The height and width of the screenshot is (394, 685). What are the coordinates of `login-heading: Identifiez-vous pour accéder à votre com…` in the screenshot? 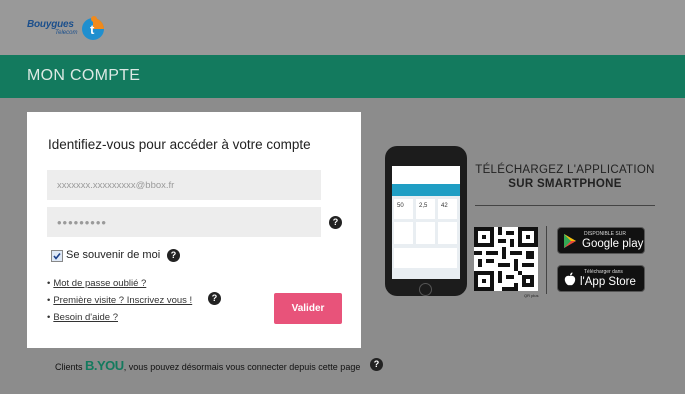 It's located at (179, 144).